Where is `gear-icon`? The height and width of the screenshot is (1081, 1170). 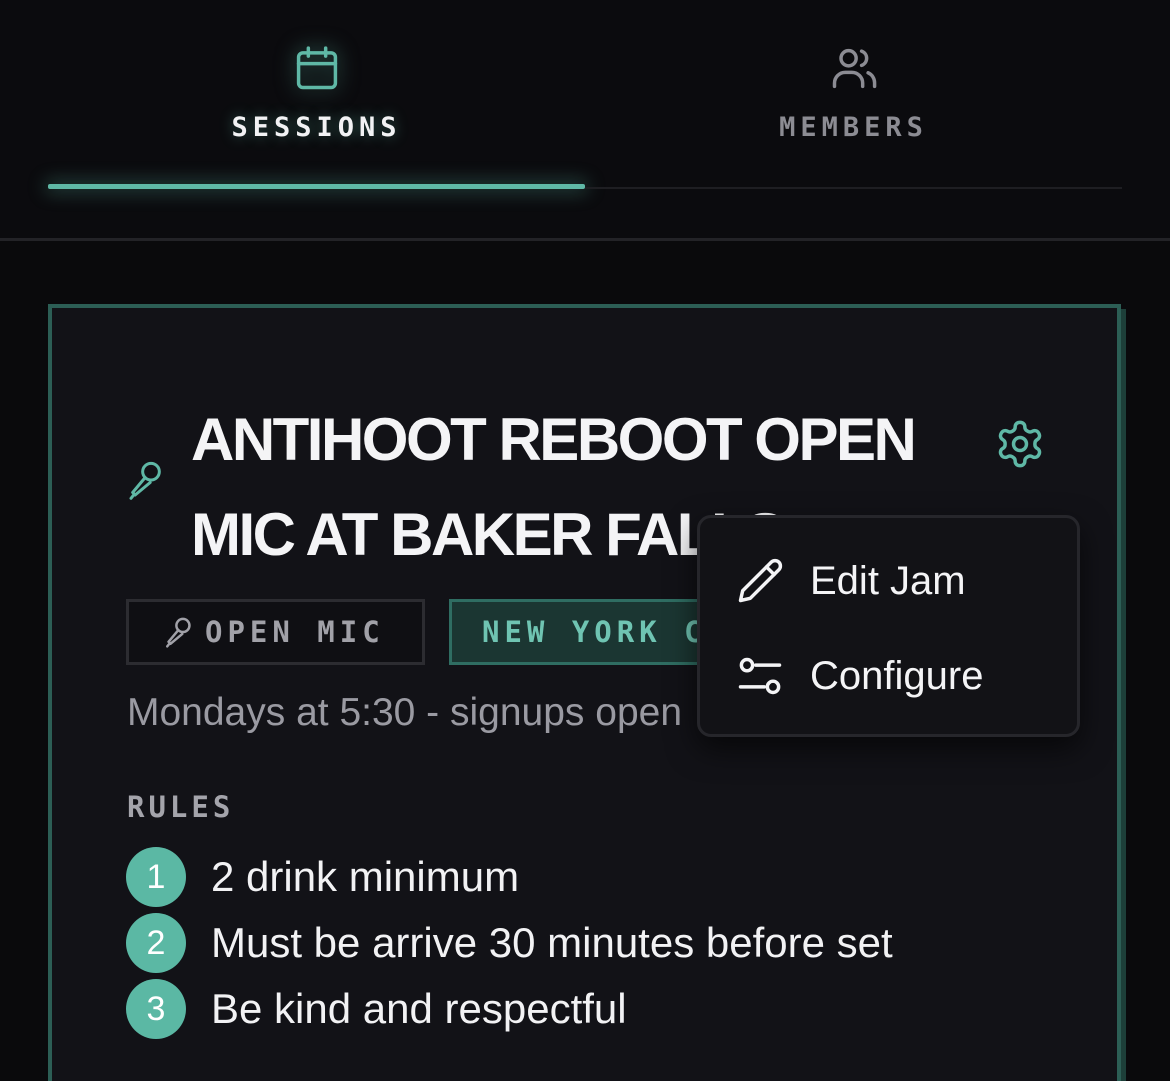
gear-icon is located at coordinates (1020, 444).